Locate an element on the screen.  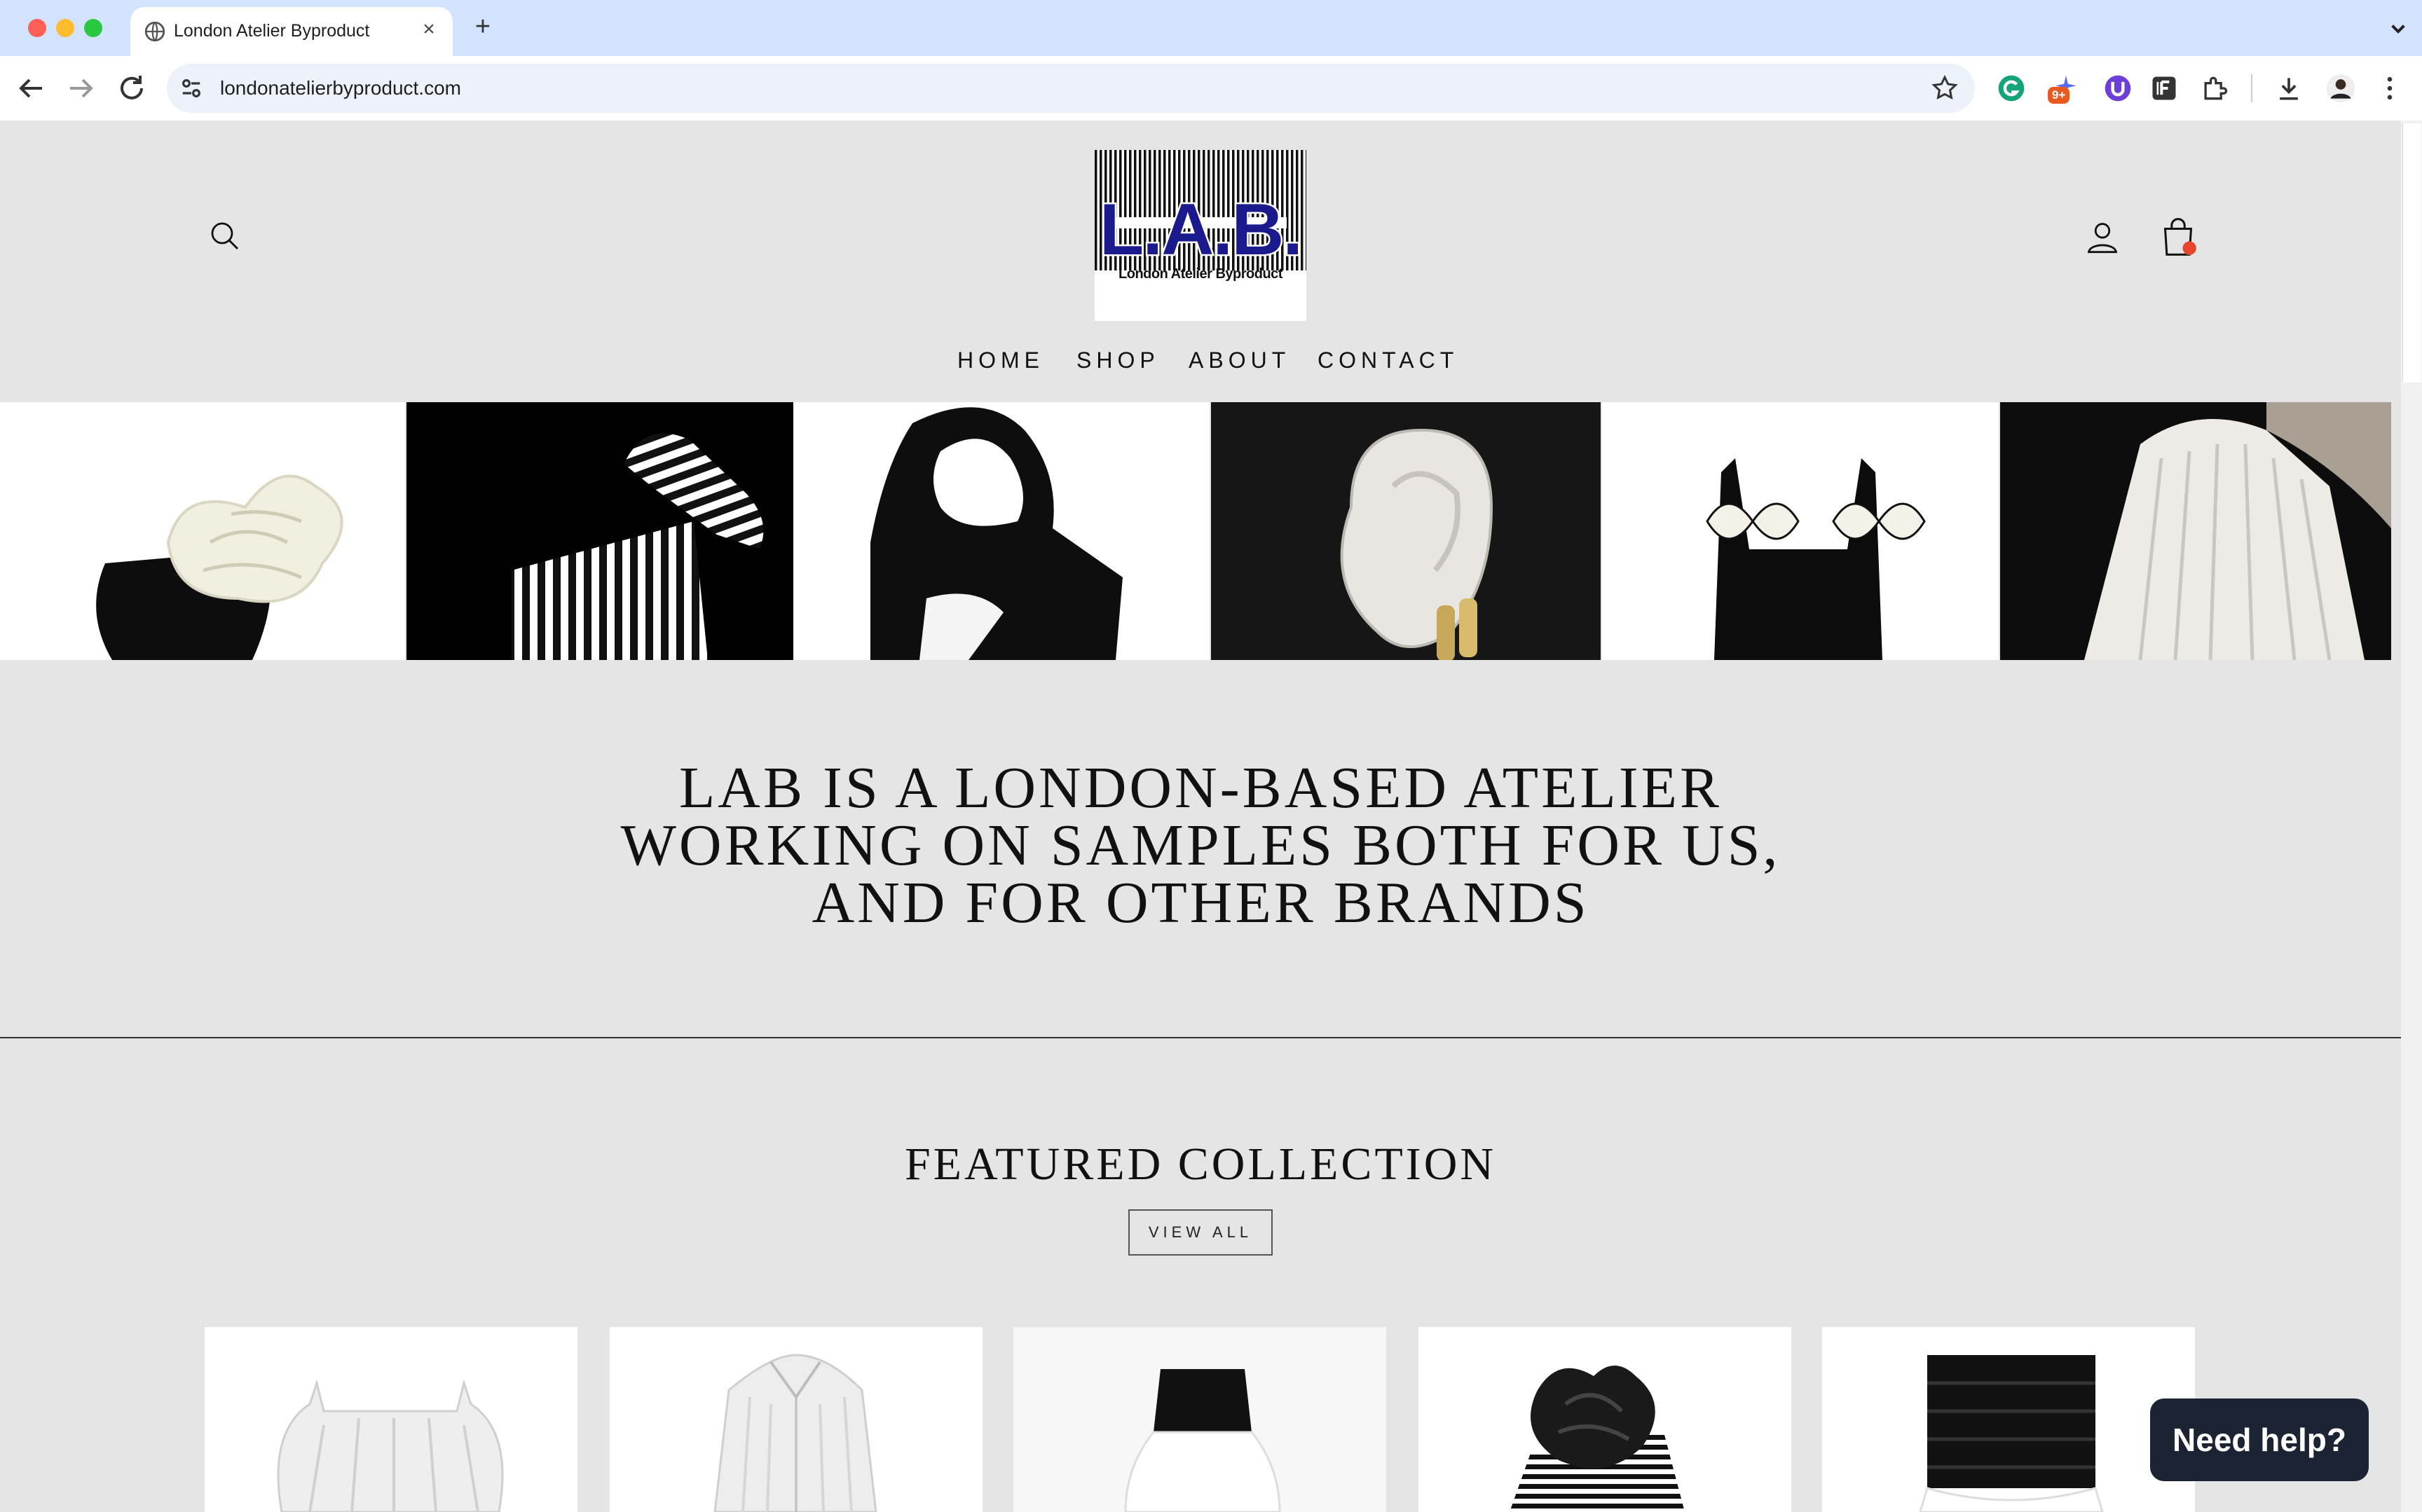
new-tab-button: + is located at coordinates (483, 27).